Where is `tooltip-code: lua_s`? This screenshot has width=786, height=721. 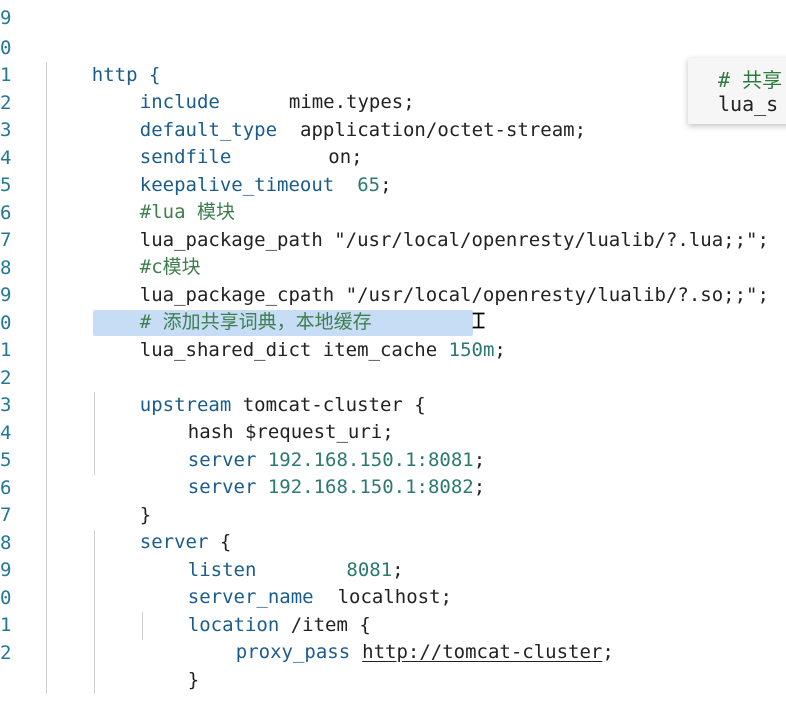 tooltip-code: lua_s is located at coordinates (748, 104).